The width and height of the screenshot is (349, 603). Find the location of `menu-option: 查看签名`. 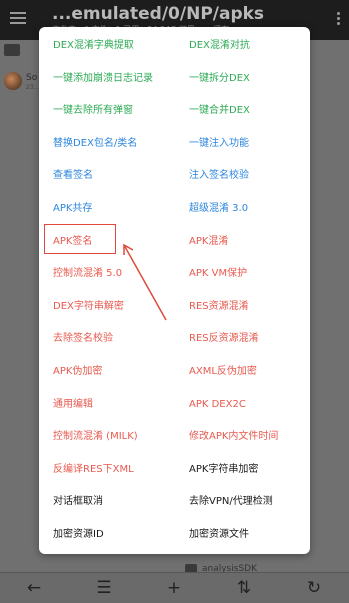

menu-option: 查看签名 is located at coordinates (73, 176).